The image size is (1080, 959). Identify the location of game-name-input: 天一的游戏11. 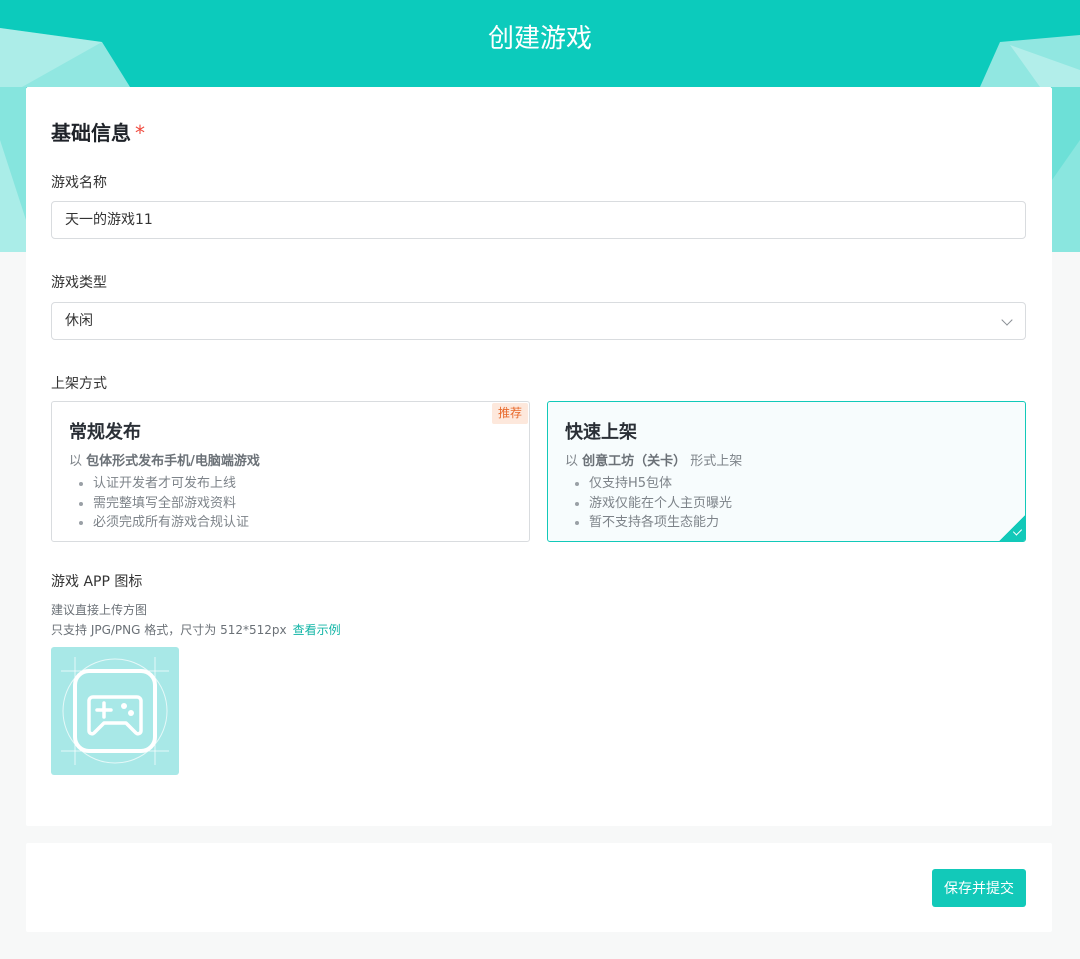
(538, 220).